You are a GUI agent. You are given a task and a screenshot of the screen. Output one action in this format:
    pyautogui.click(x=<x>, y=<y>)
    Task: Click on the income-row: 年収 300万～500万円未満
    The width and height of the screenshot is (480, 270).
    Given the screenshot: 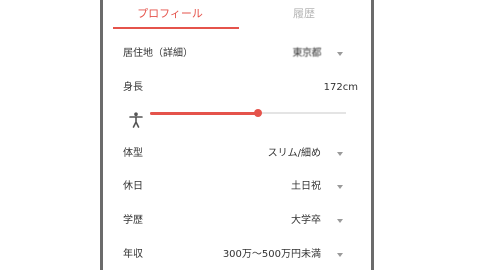 What is the action you would take?
    pyautogui.click(x=237, y=255)
    